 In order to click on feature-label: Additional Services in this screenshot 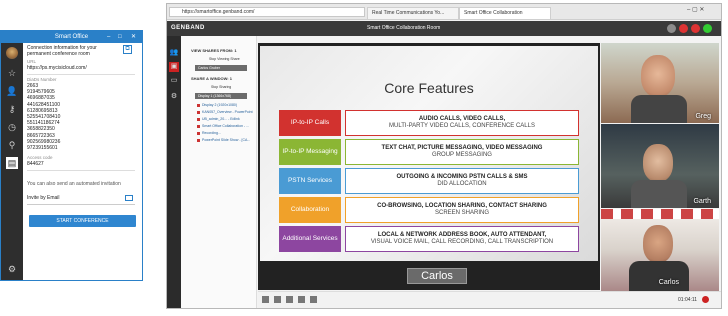, I will do `click(310, 239)`.